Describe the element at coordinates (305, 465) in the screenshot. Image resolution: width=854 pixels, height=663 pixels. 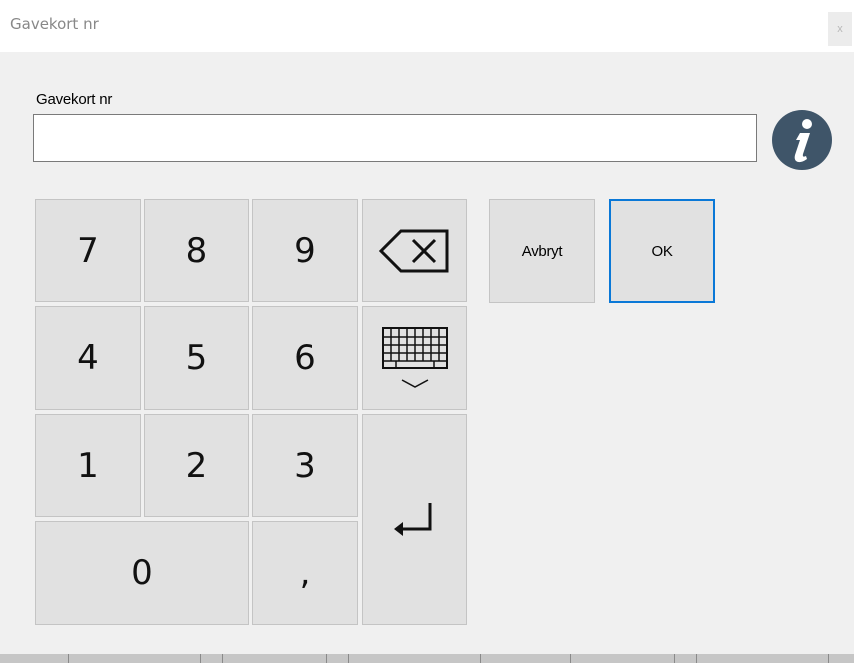
I see `key-3: 3` at that location.